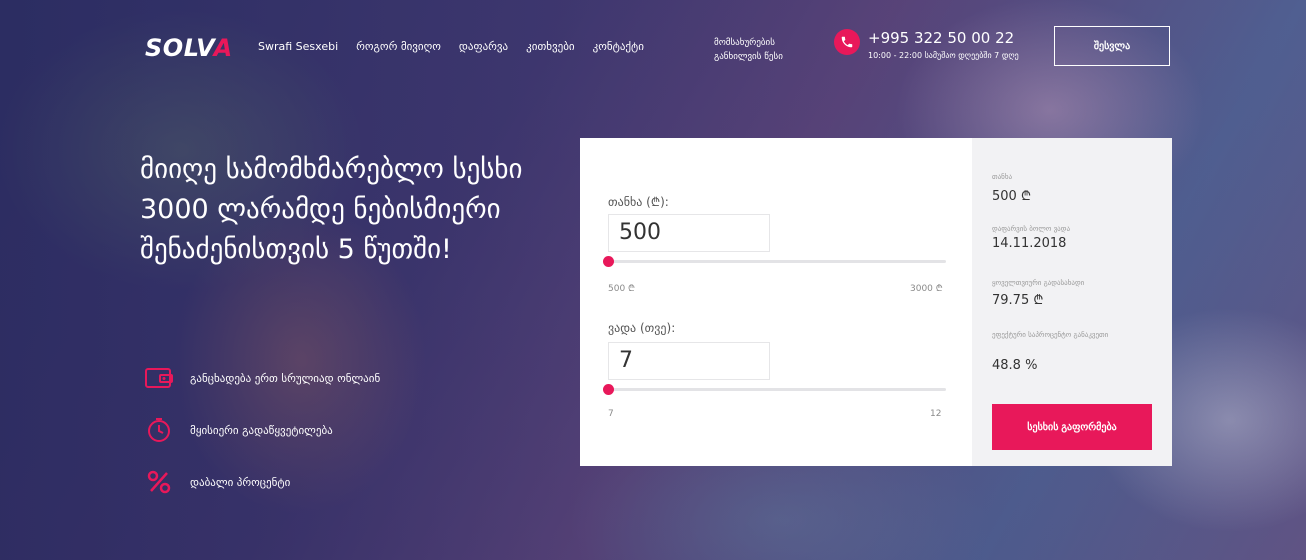 Image resolution: width=1306 pixels, height=560 pixels. What do you see at coordinates (298, 46) in the screenshot?
I see `nav-item-swrafi-sesxebi: Swrafi Sesxebi` at bounding box center [298, 46].